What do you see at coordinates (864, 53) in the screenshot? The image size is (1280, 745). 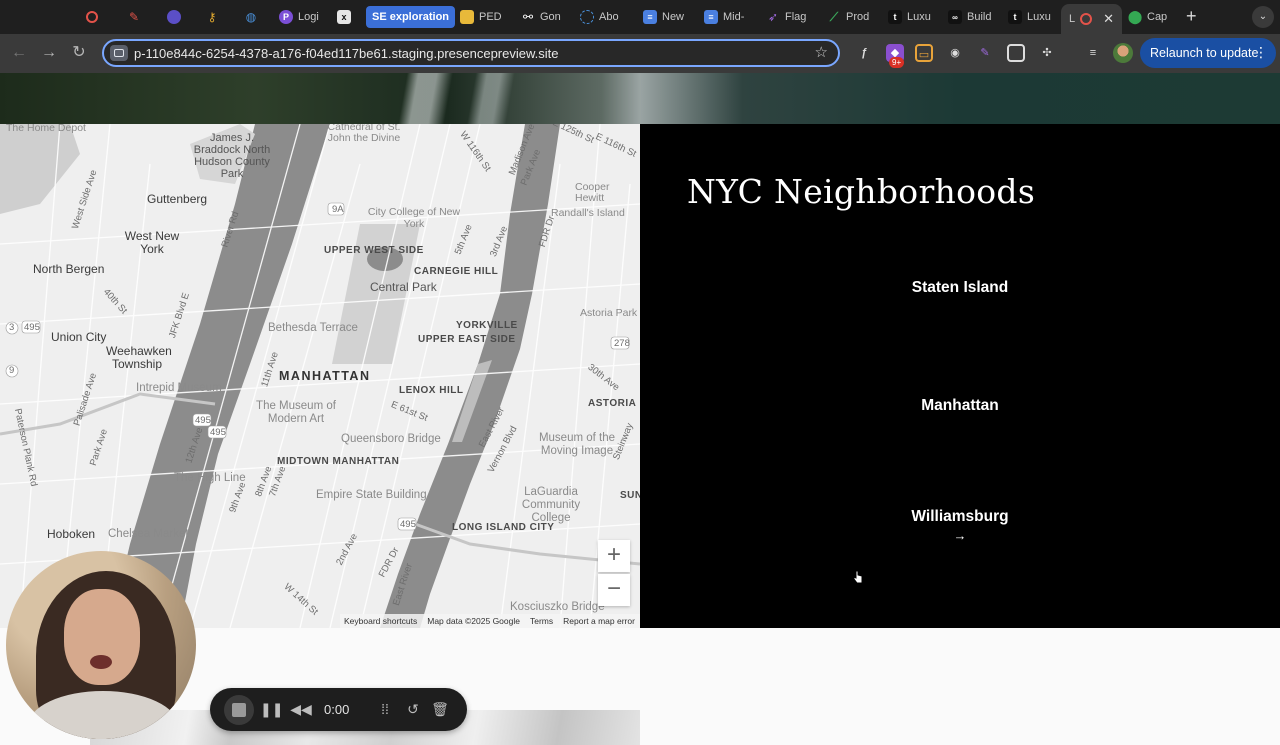 I see `formula-extension-icon: ƒ` at bounding box center [864, 53].